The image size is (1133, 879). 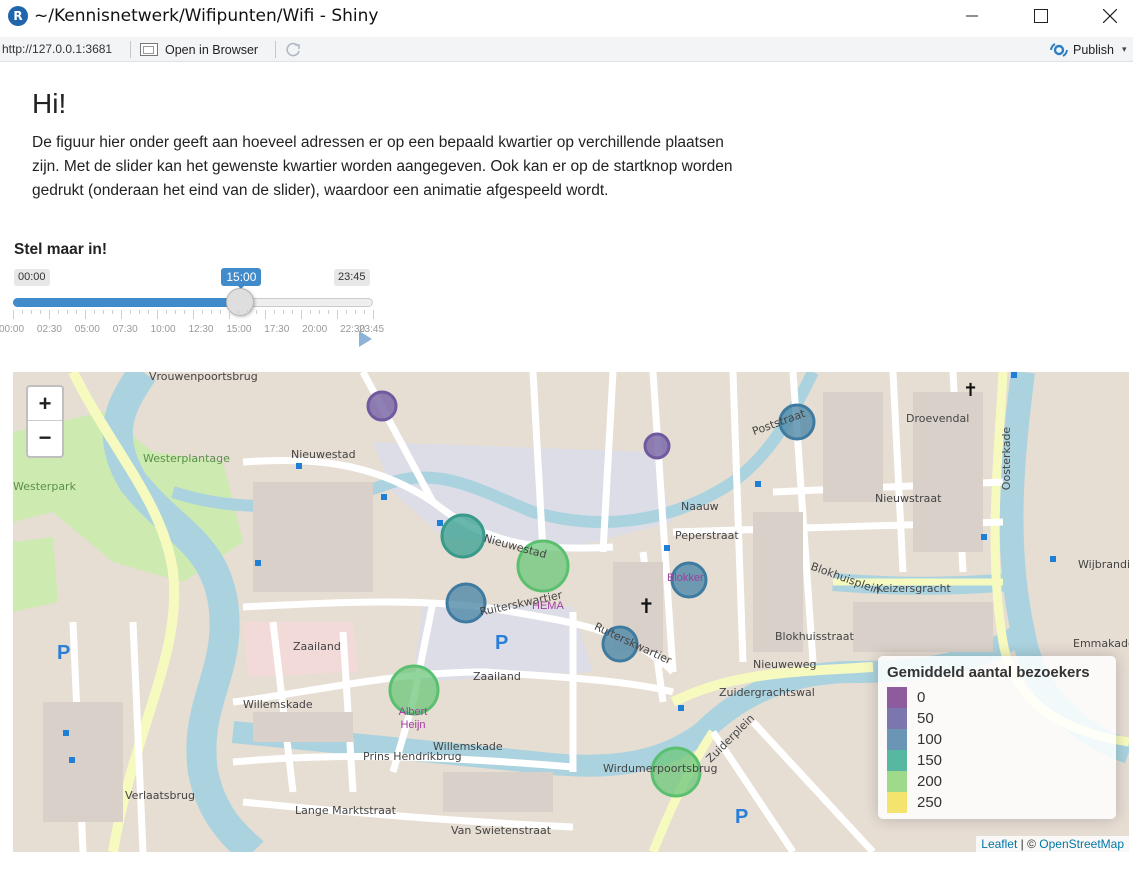 I want to click on publish-icon, so click(x=1059, y=49).